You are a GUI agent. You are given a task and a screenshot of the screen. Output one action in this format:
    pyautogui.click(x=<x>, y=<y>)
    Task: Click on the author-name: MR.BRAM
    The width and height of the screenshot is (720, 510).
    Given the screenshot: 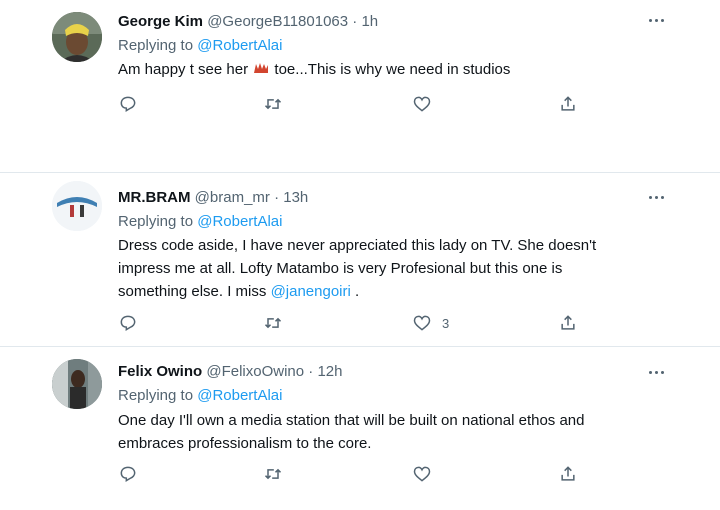 What is the action you would take?
    pyautogui.click(x=154, y=197)
    